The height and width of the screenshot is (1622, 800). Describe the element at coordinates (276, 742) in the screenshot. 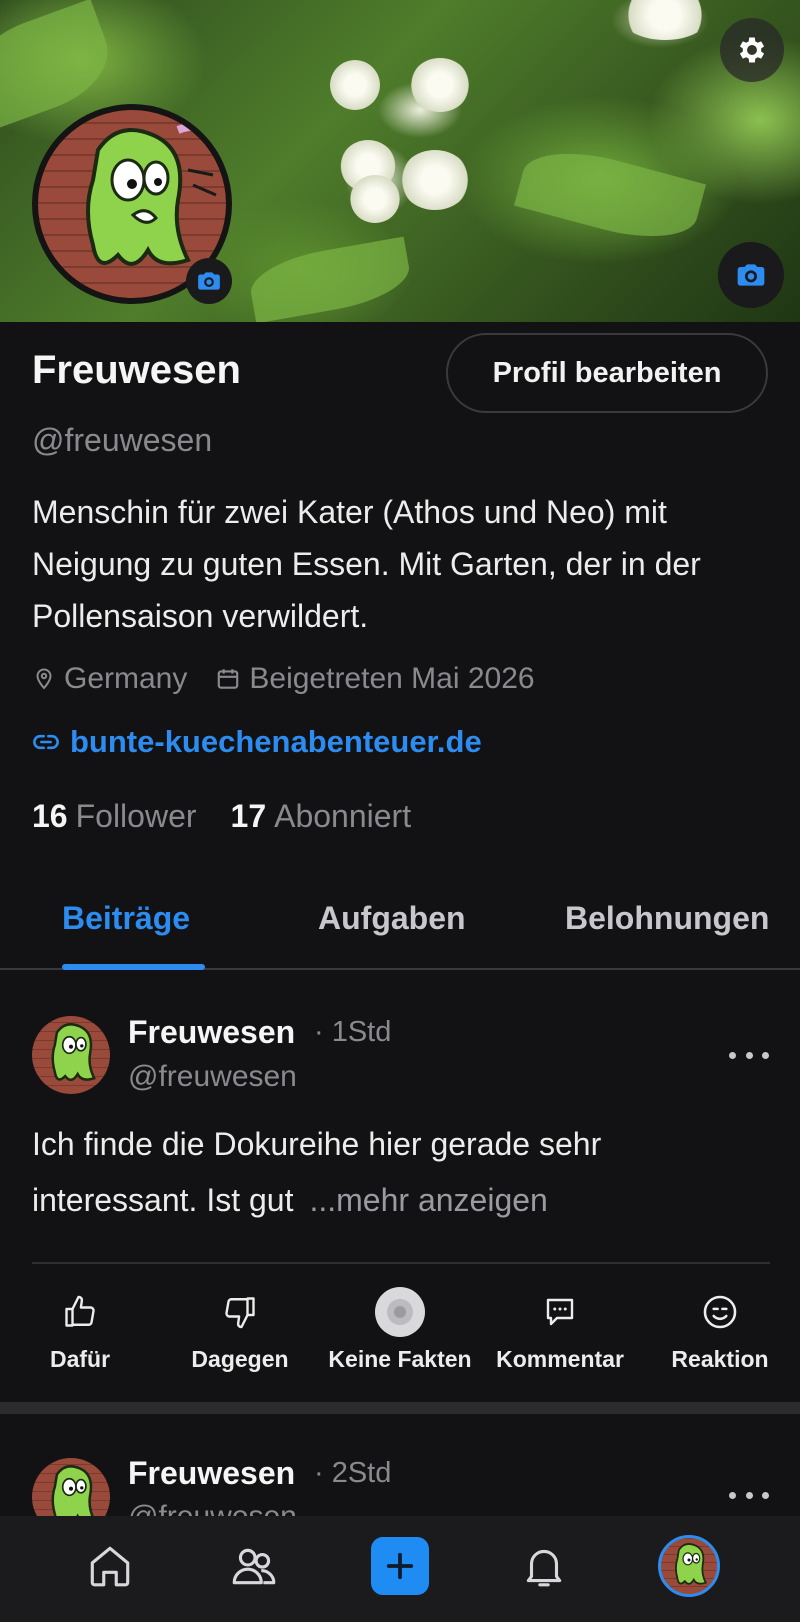

I see `website-text: bunte-kuechenabenteuer.de` at that location.